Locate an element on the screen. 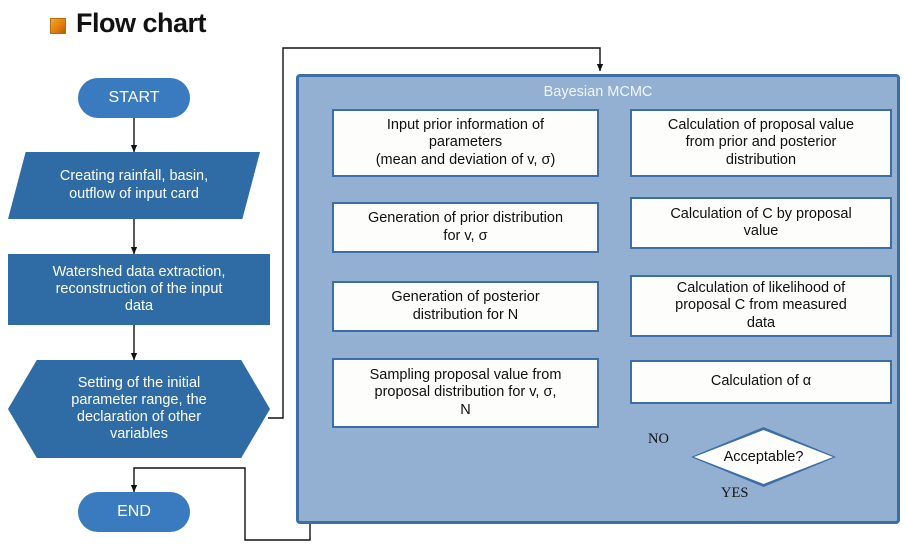 This screenshot has height=549, width=905. flow-node-end-label: END is located at coordinates (134, 511).